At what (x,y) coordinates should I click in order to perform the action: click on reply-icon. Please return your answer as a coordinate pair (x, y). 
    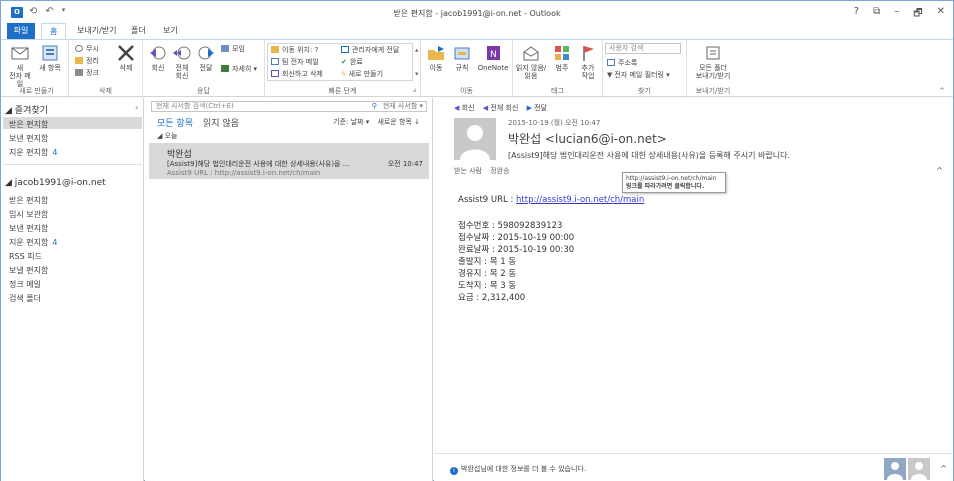
    Looking at the image, I should click on (158, 53).